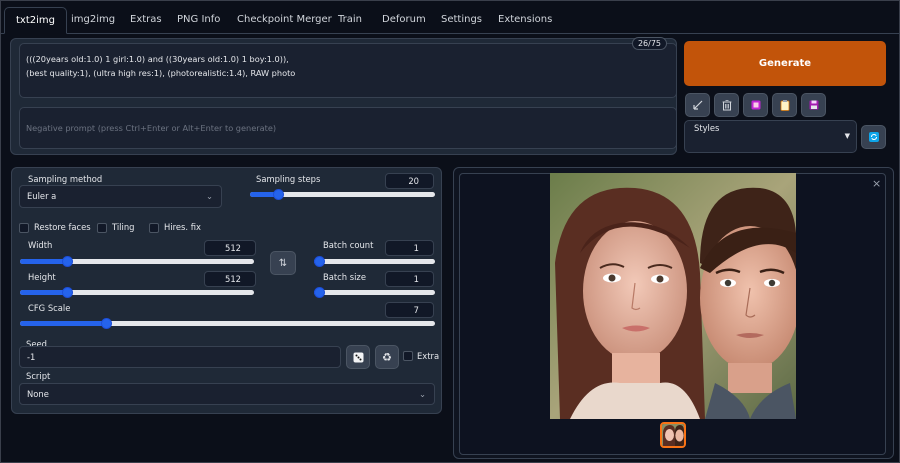  What do you see at coordinates (62, 227) in the screenshot?
I see `restore-faces-label: Restore faces` at bounding box center [62, 227].